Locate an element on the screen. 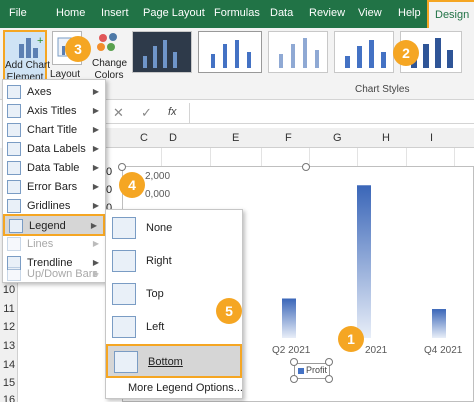 This screenshot has height=402, width=474. add-chart-element-button: + Add Chart Element is located at coordinates (27, 56).